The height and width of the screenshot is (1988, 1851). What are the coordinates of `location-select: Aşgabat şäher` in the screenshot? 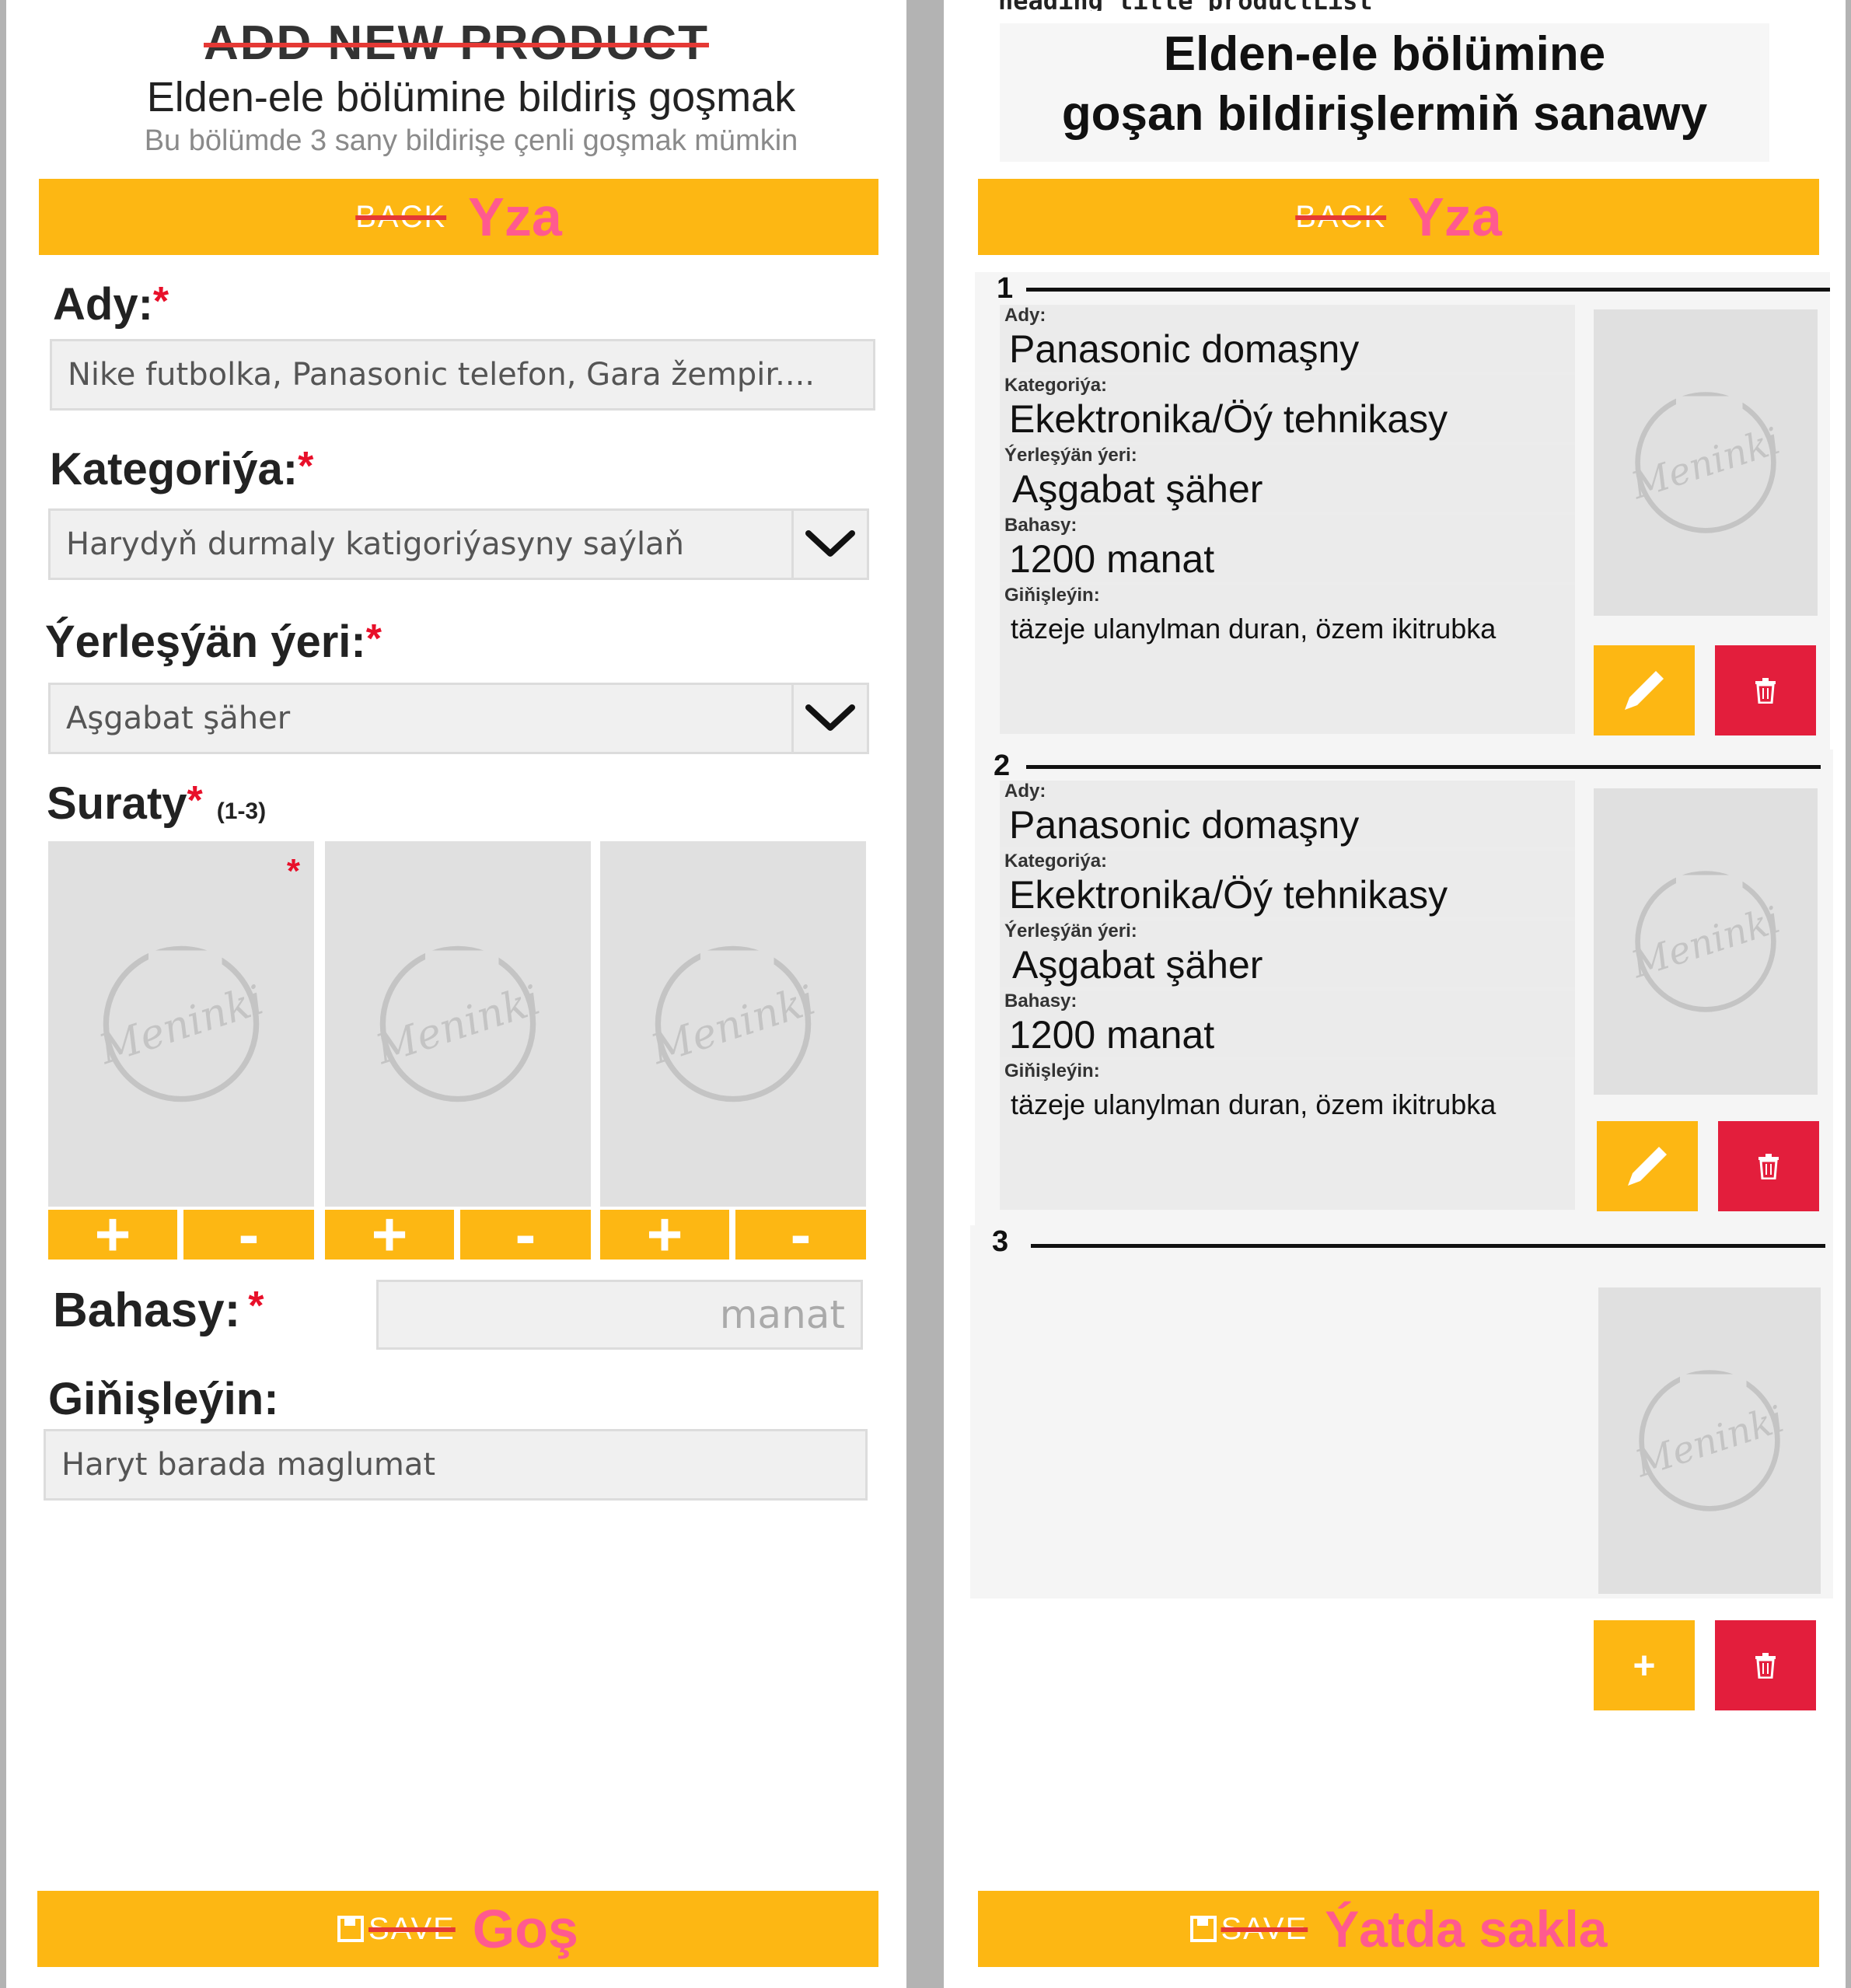 It's located at (422, 718).